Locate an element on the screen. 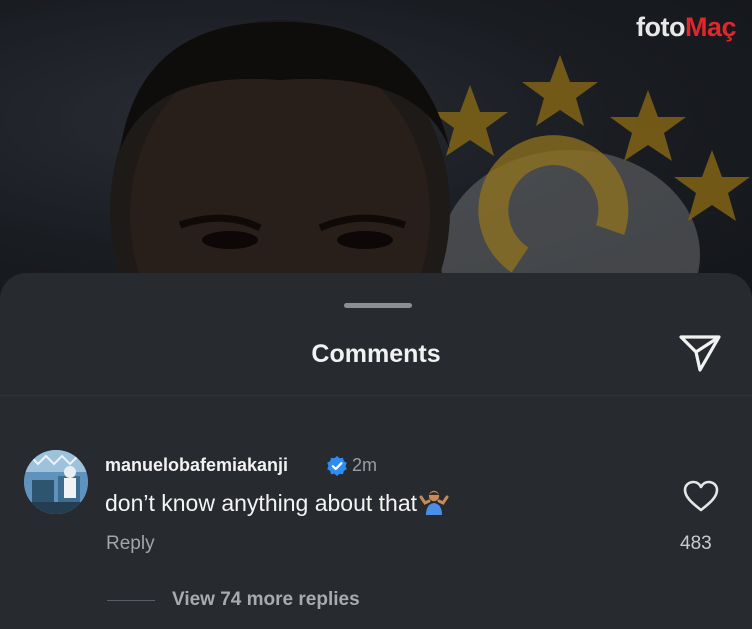  verified-badge-icon is located at coordinates (337, 466).